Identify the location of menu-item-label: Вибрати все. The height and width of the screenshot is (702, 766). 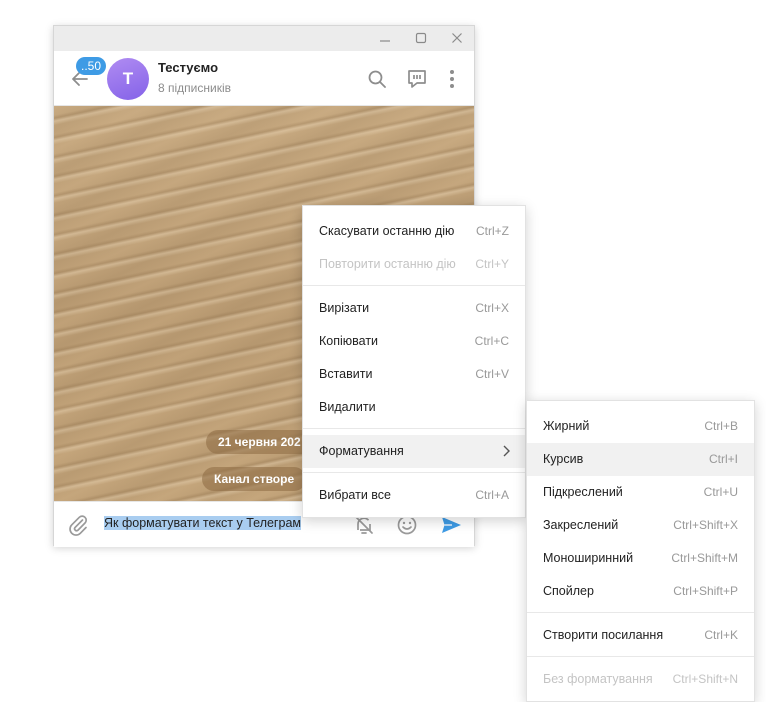
(355, 495).